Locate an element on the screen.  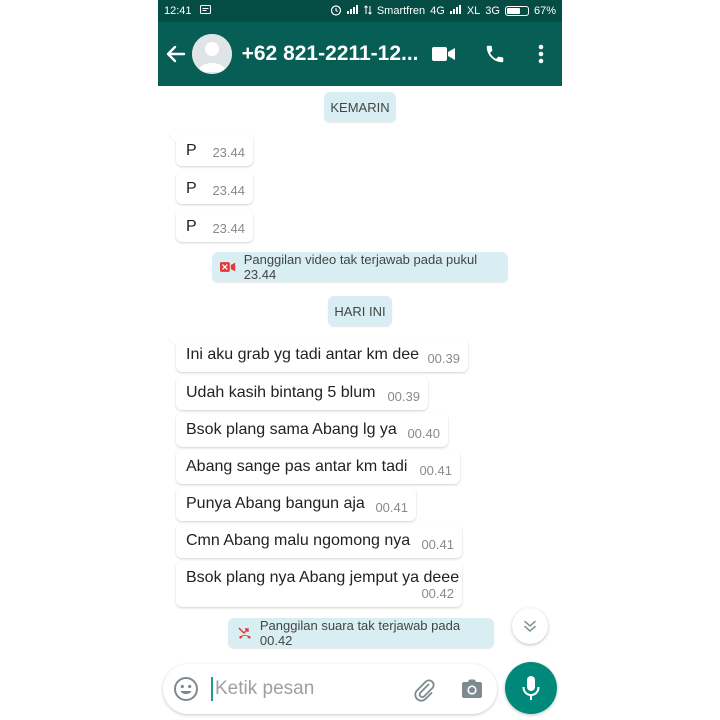
status-bar: 12:41 Smartfren 4G XL 3G 67% is located at coordinates (360, 11).